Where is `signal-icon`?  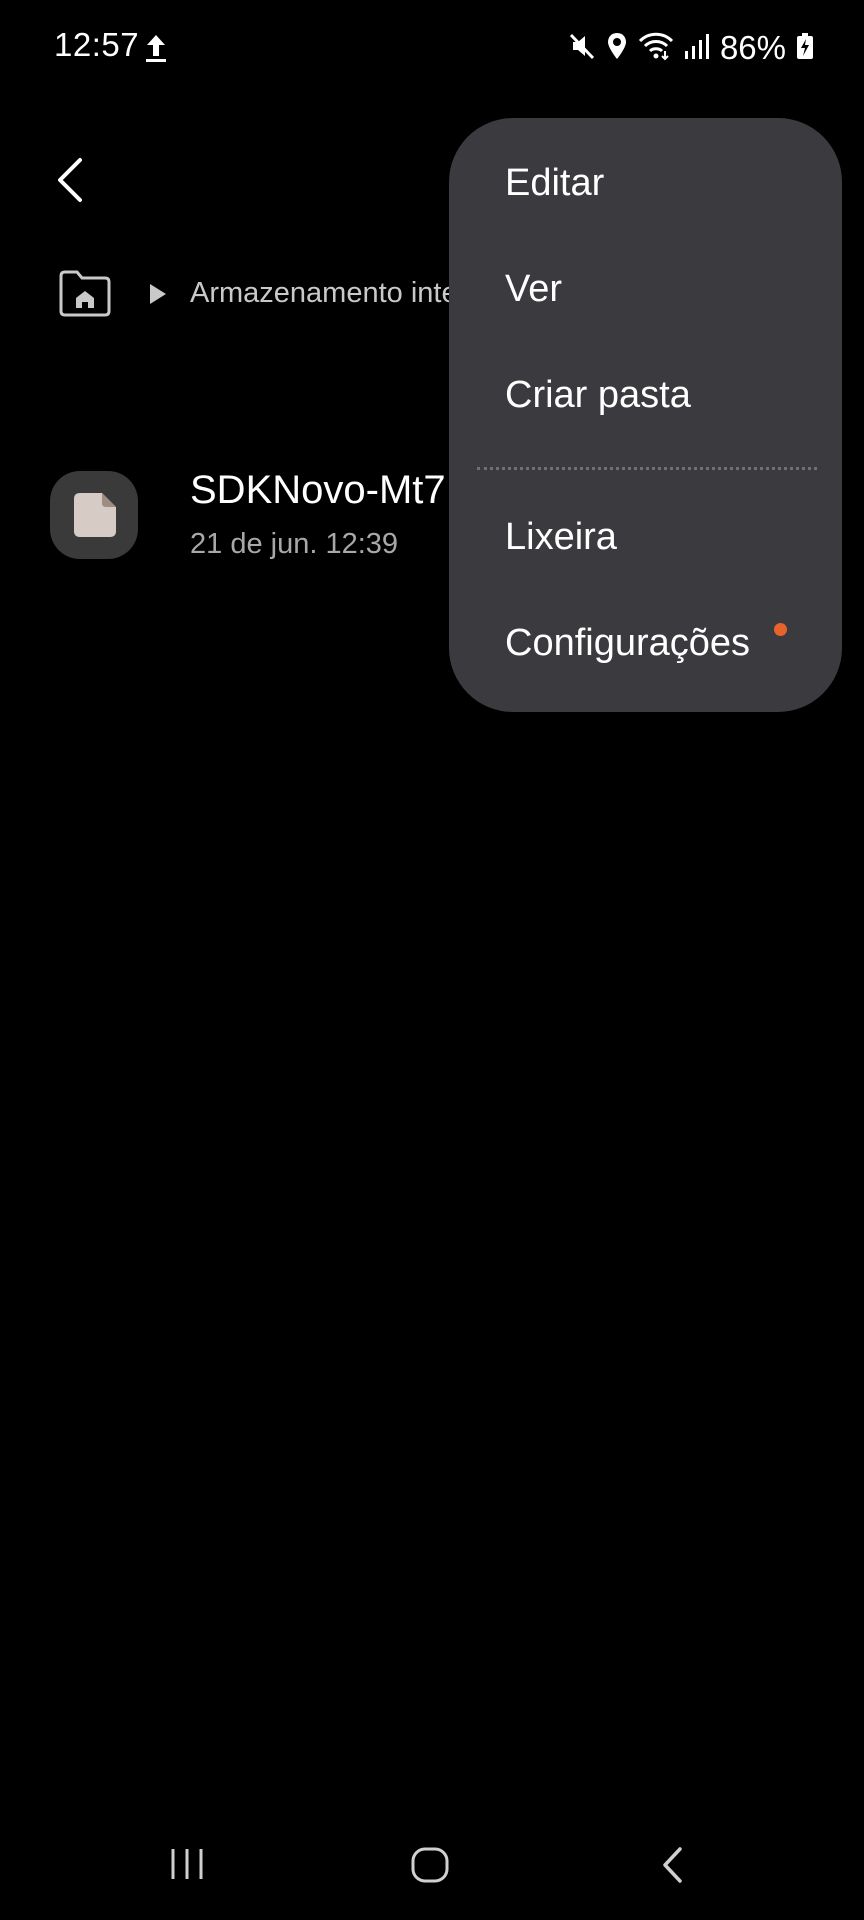
signal-icon is located at coordinates (697, 48).